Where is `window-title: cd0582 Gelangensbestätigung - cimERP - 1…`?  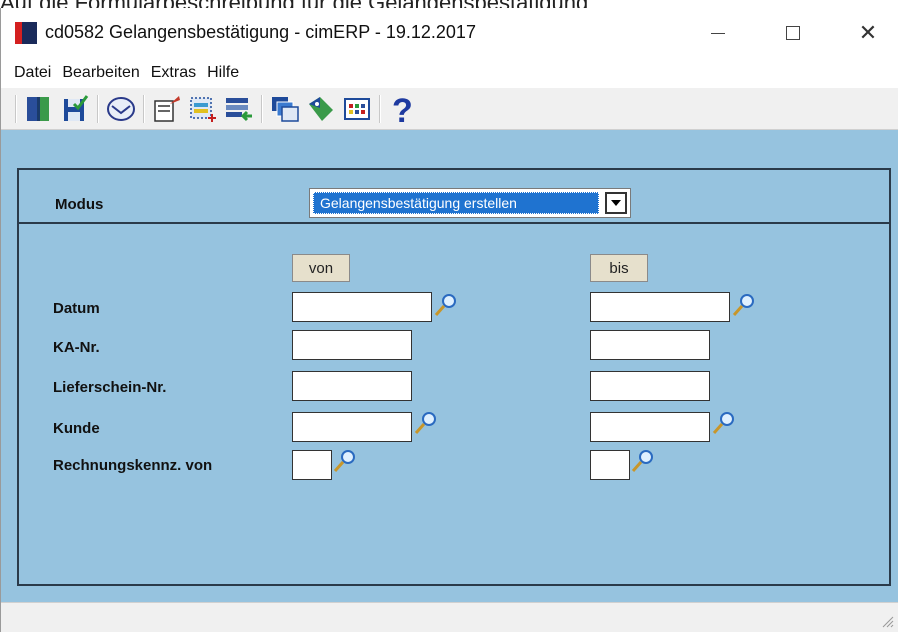 window-title: cd0582 Gelangensbestätigung - cimERP - 1… is located at coordinates (260, 32).